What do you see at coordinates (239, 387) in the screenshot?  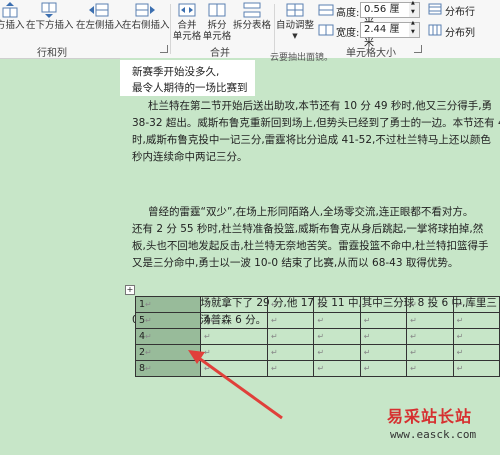 I see `arrow-shaft` at bounding box center [239, 387].